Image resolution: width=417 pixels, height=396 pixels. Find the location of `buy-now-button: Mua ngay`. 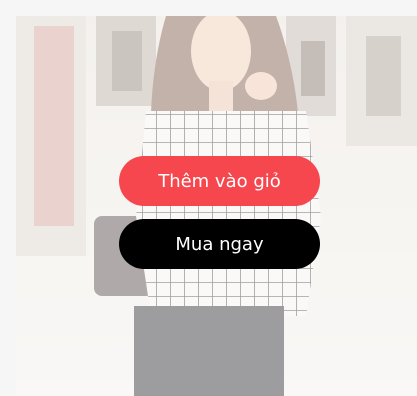

buy-now-button: Mua ngay is located at coordinates (219, 244).